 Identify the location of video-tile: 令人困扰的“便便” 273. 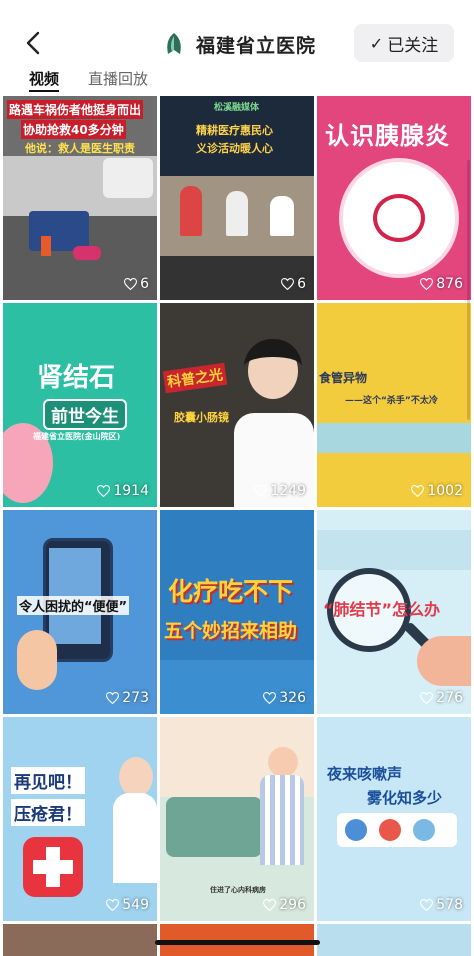
(80, 612).